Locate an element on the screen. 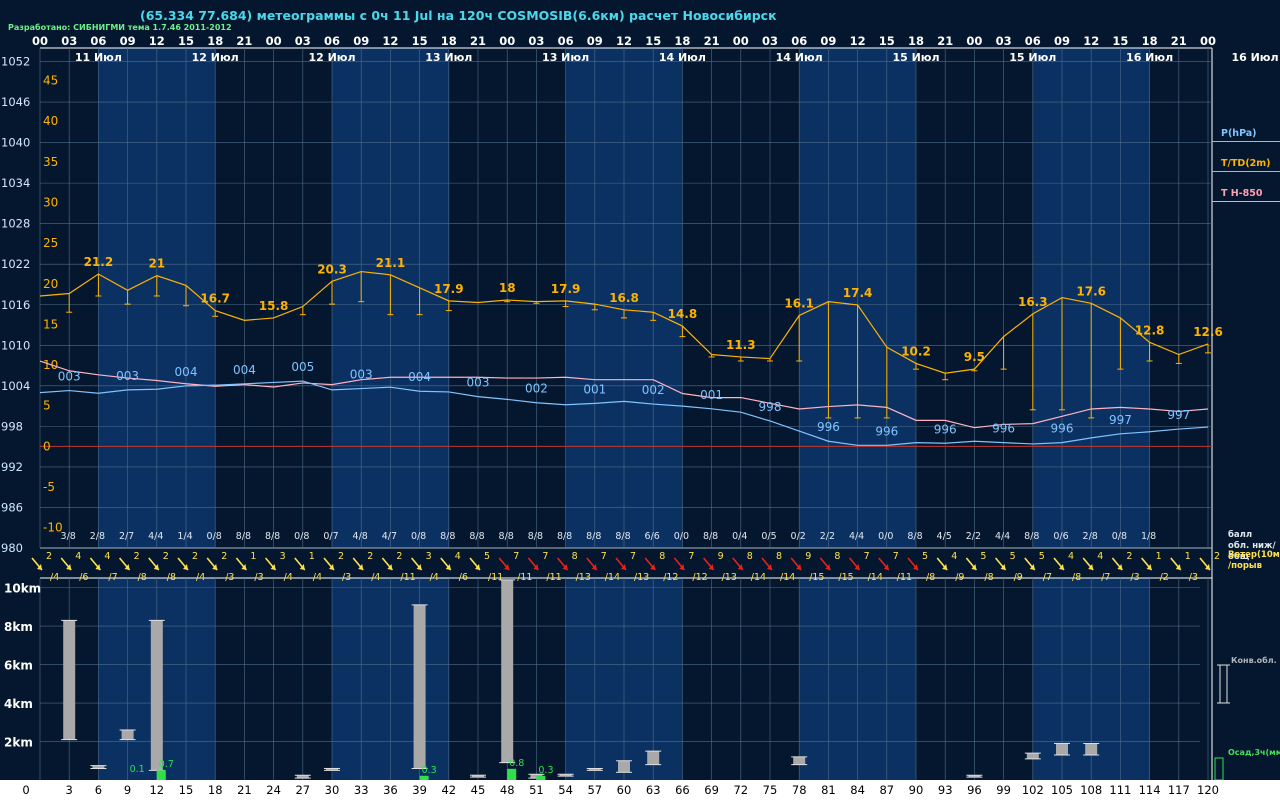  temperature-tick-label: 25 is located at coordinates (50, 243).